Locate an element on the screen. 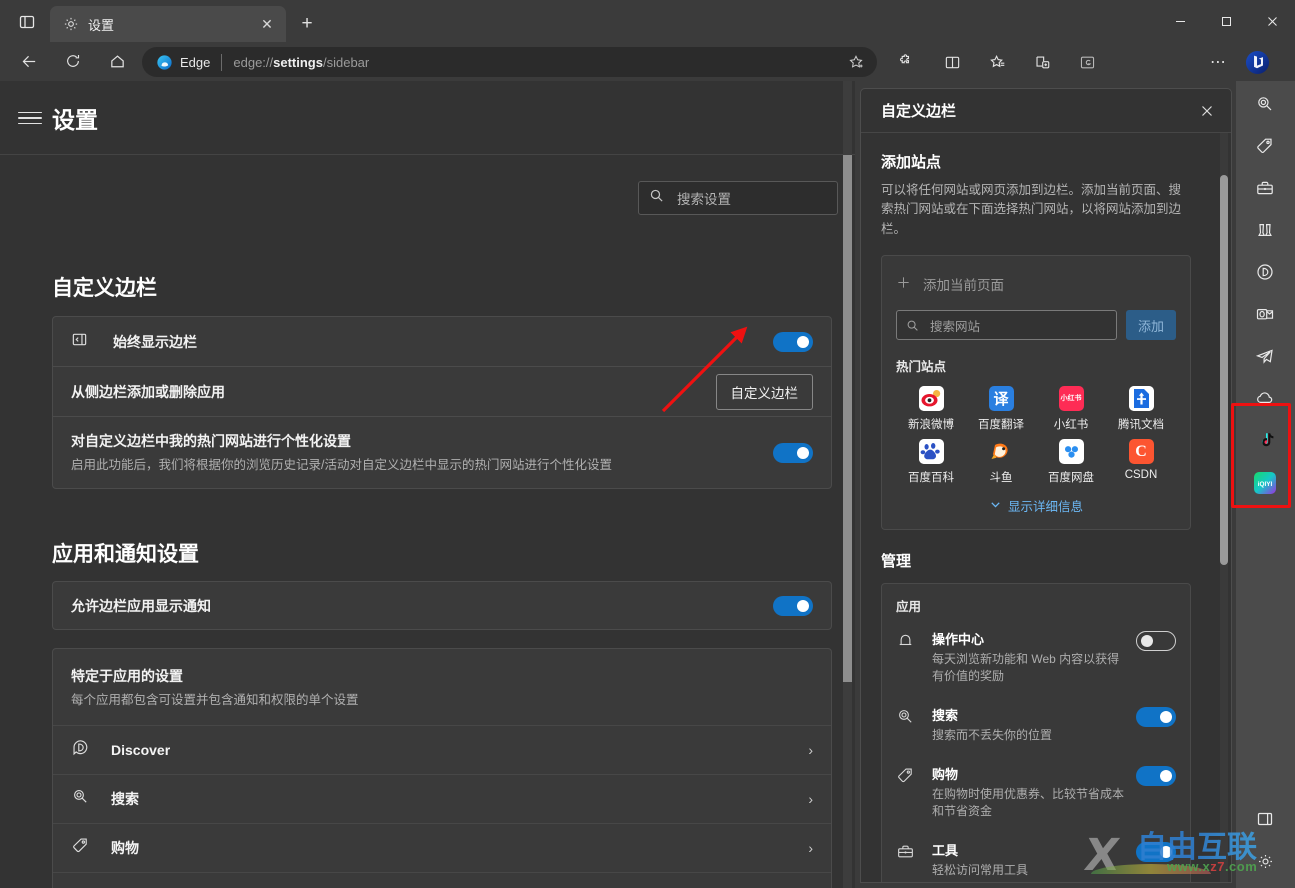  collections-icon is located at coordinates (1042, 62).